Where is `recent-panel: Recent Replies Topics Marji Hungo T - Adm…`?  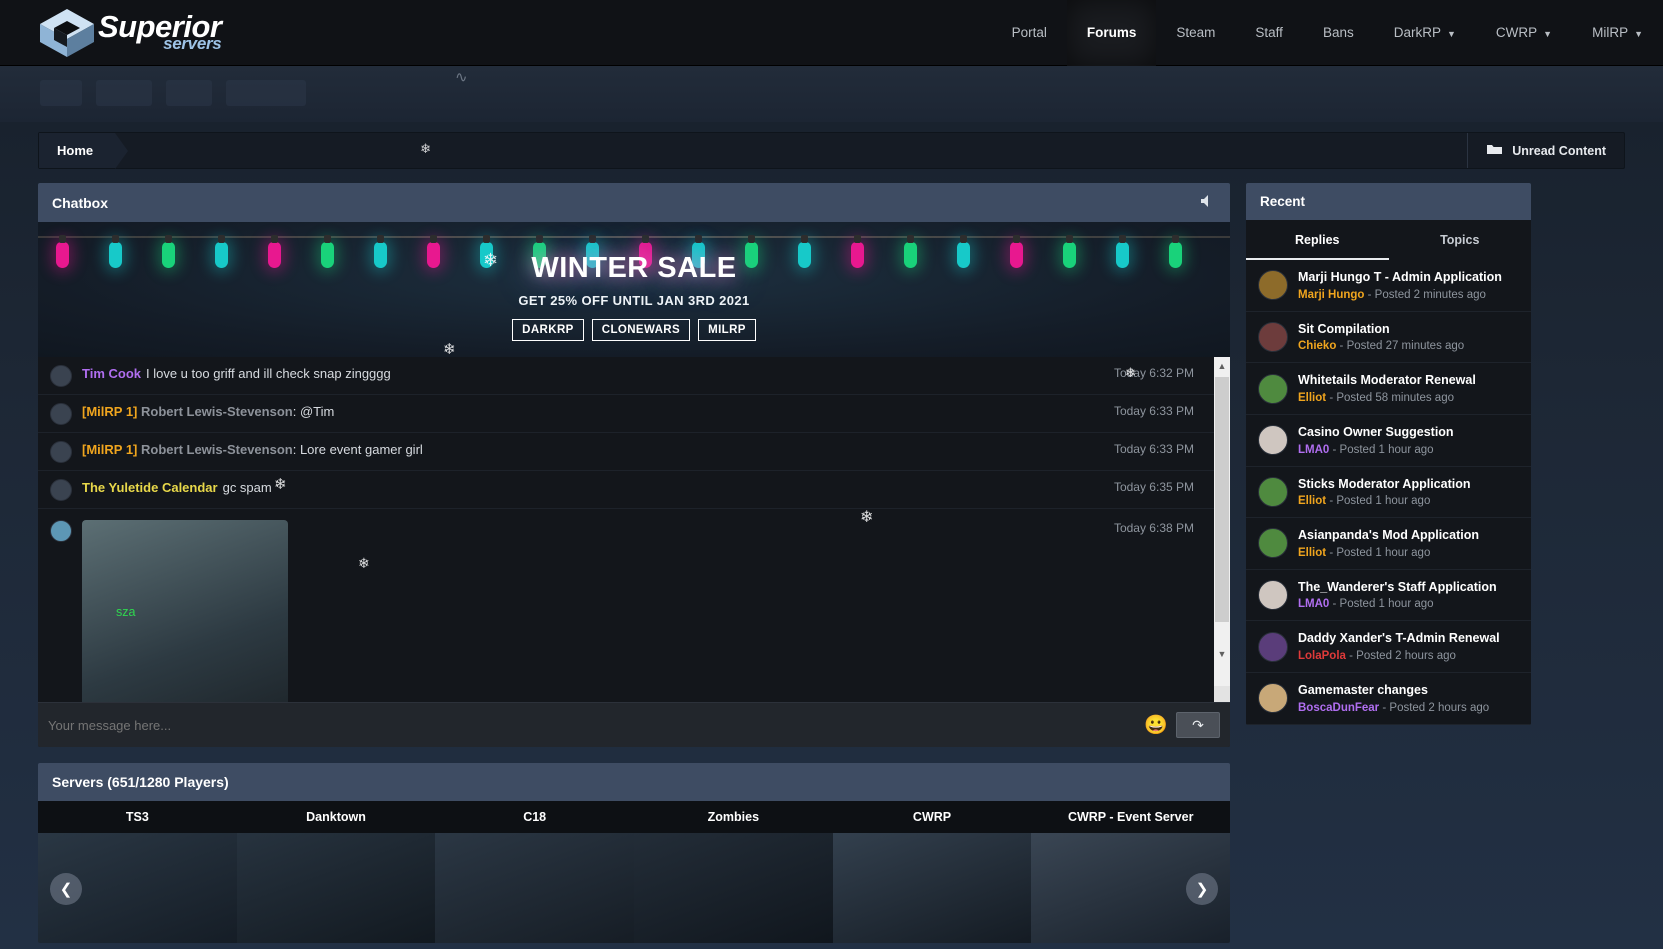 recent-panel: Recent Replies Topics Marji Hungo T - Adm… is located at coordinates (1388, 454).